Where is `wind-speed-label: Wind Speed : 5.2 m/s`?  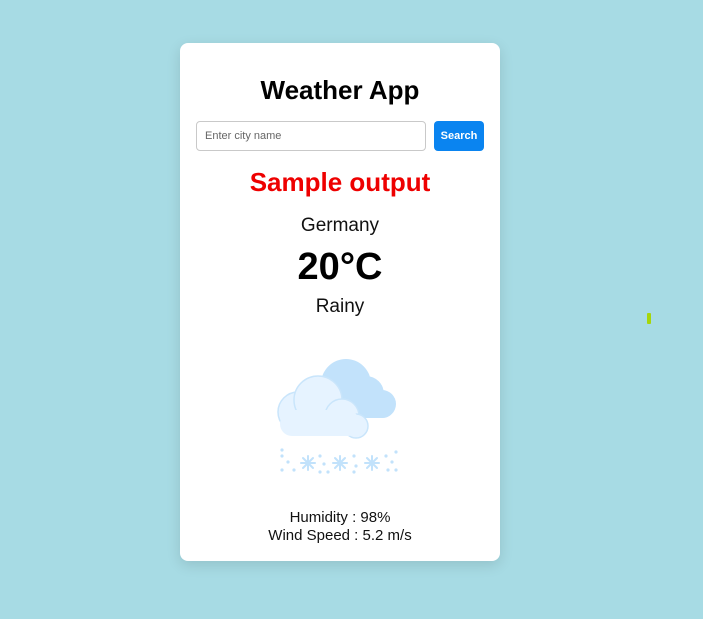 wind-speed-label: Wind Speed : 5.2 m/s is located at coordinates (340, 535).